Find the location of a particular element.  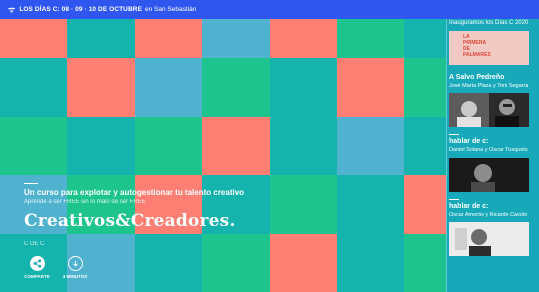

sidebar-intro: Inauguramos los Días C 2020 is located at coordinates (494, 23).